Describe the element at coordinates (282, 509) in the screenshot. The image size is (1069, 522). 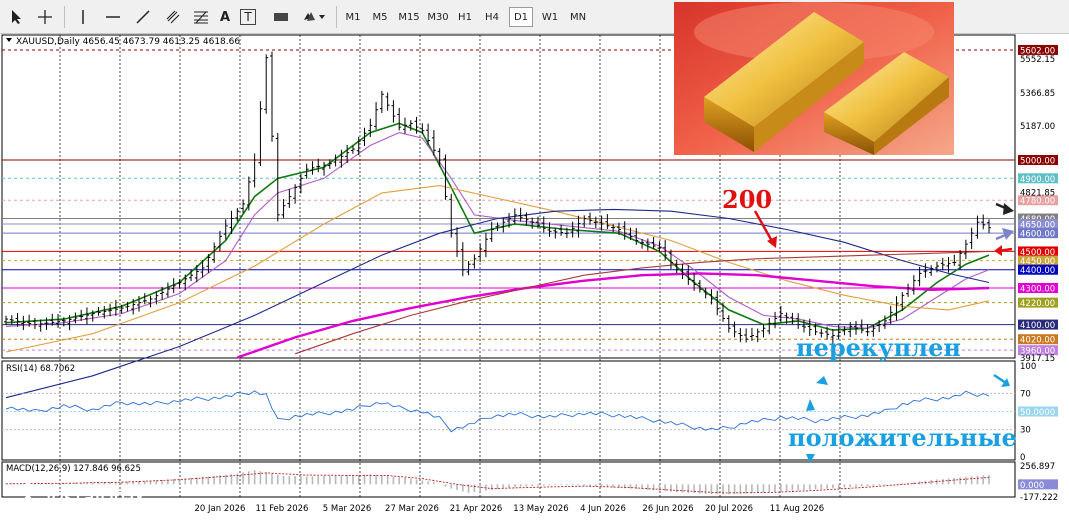
I see `date-axis-label: 11 Feb 2026` at that location.